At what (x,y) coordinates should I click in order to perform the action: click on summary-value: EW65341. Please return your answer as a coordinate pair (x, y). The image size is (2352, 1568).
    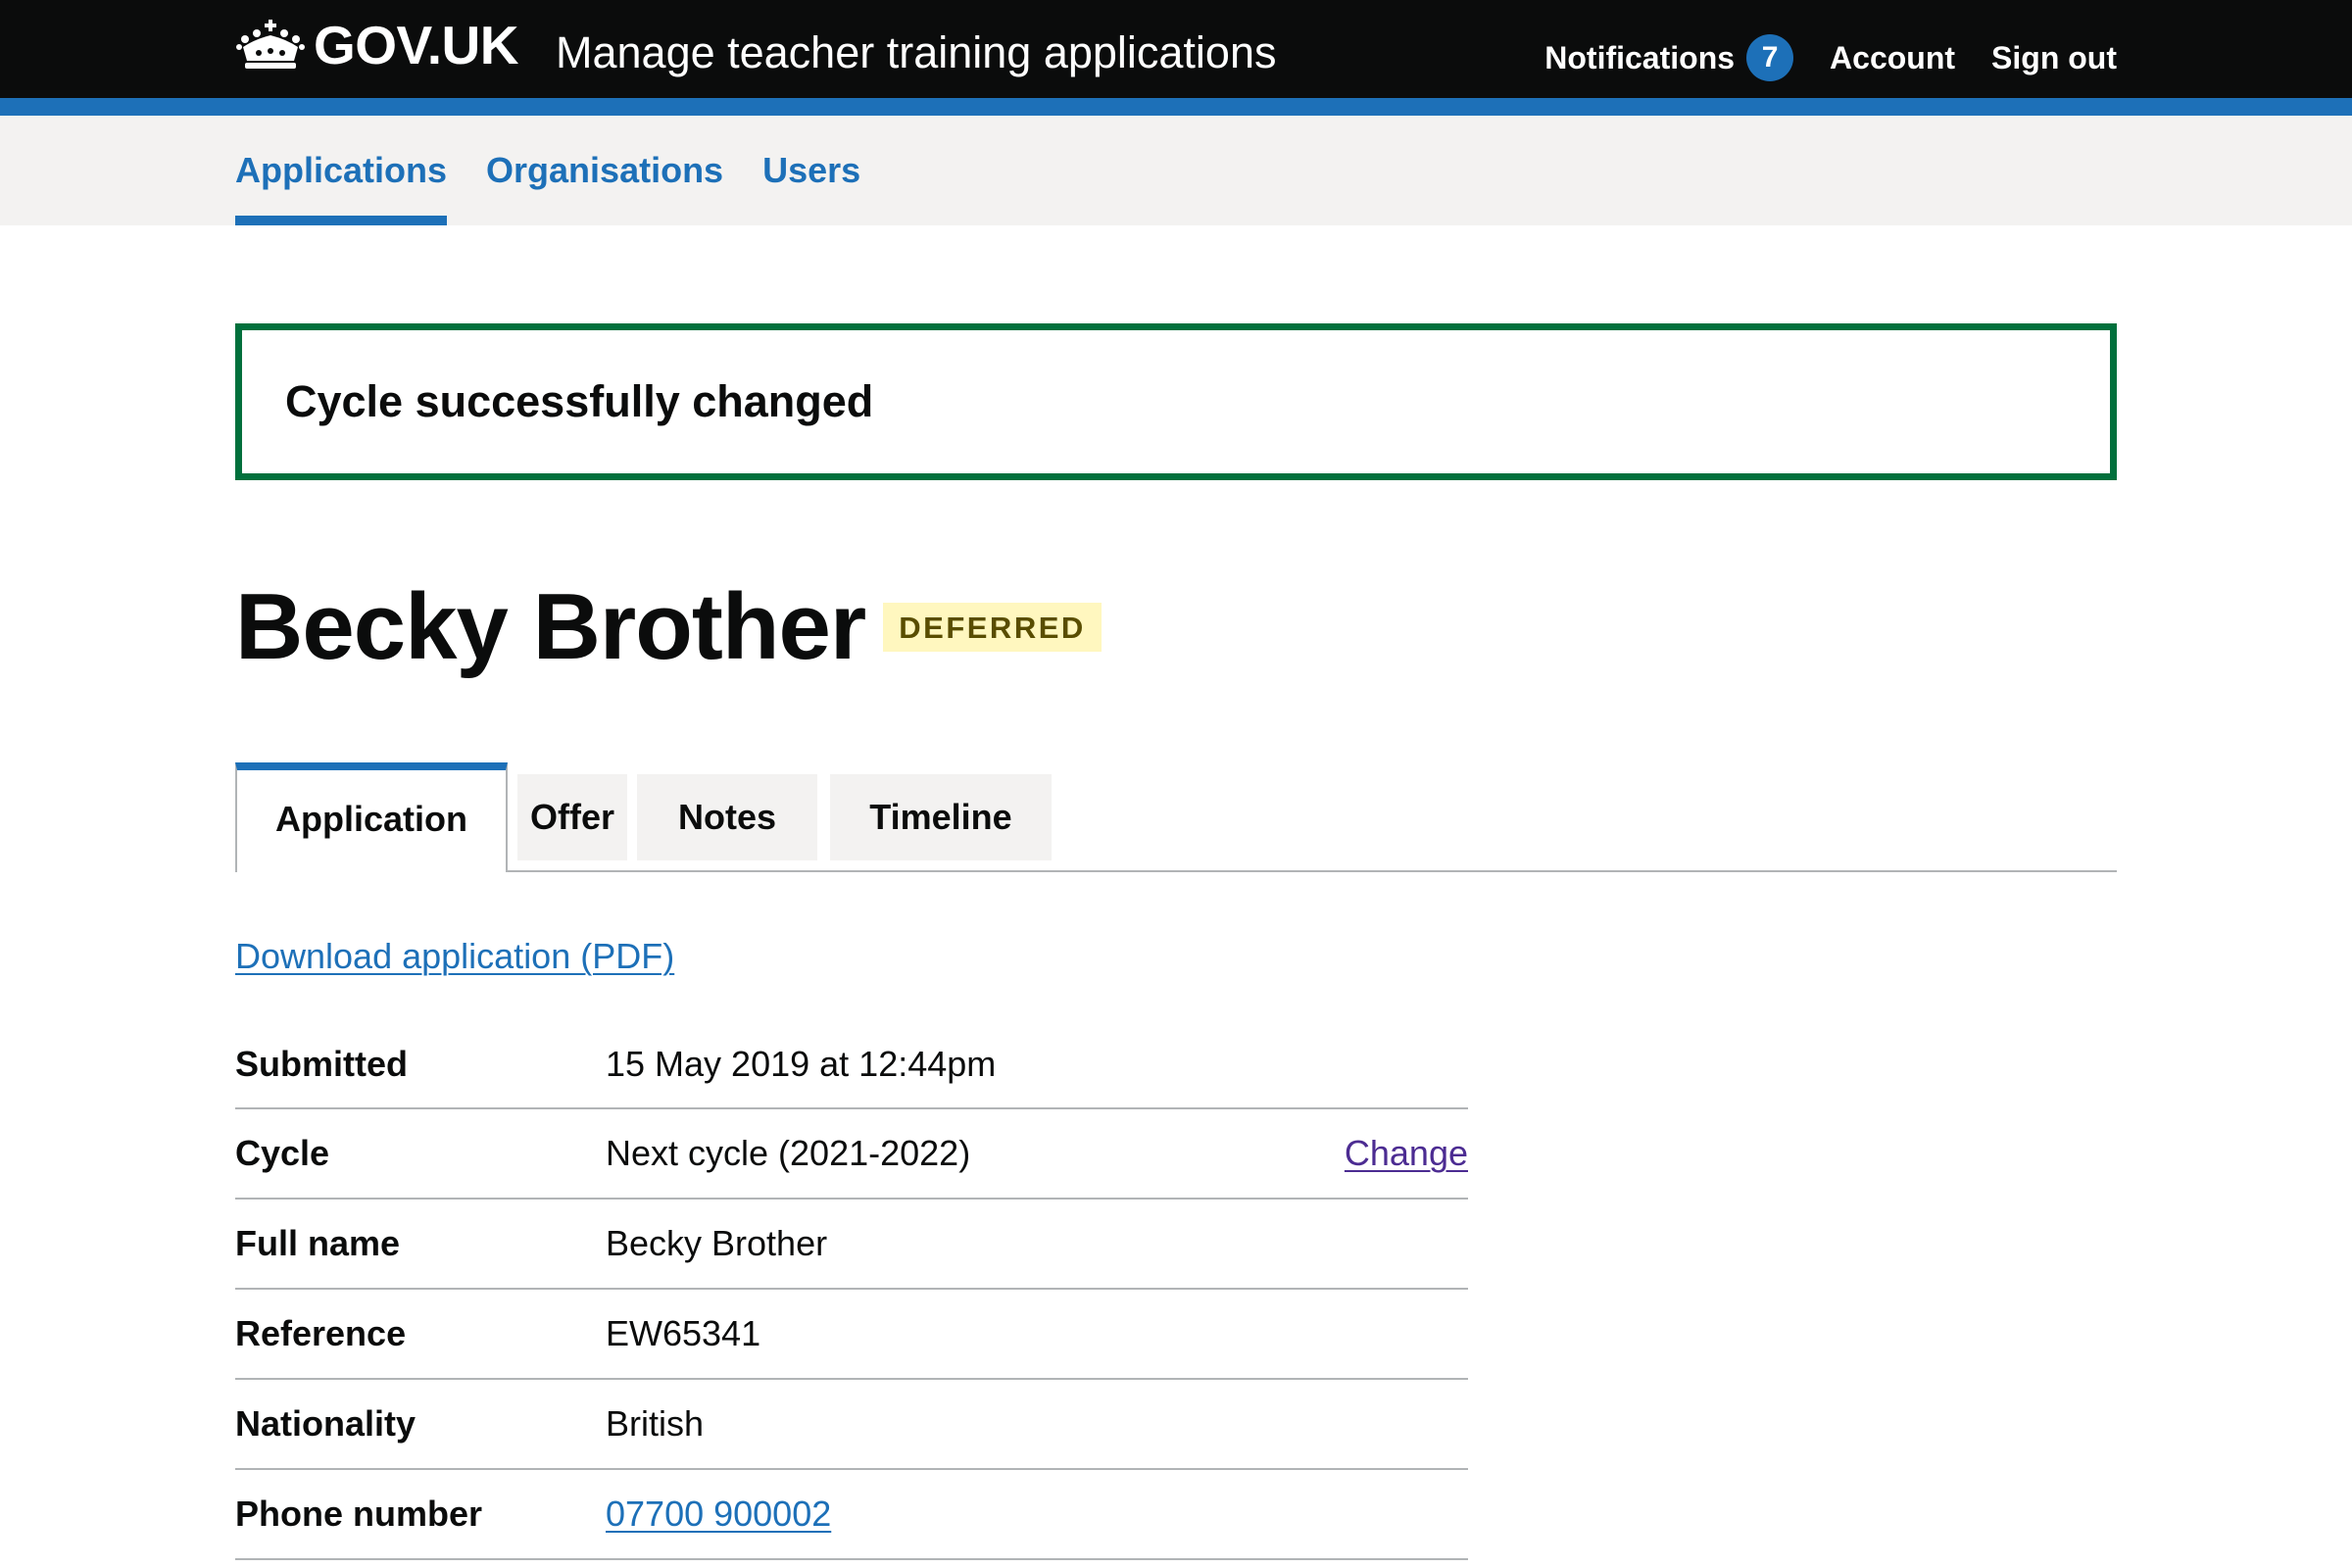
    Looking at the image, I should click on (683, 1333).